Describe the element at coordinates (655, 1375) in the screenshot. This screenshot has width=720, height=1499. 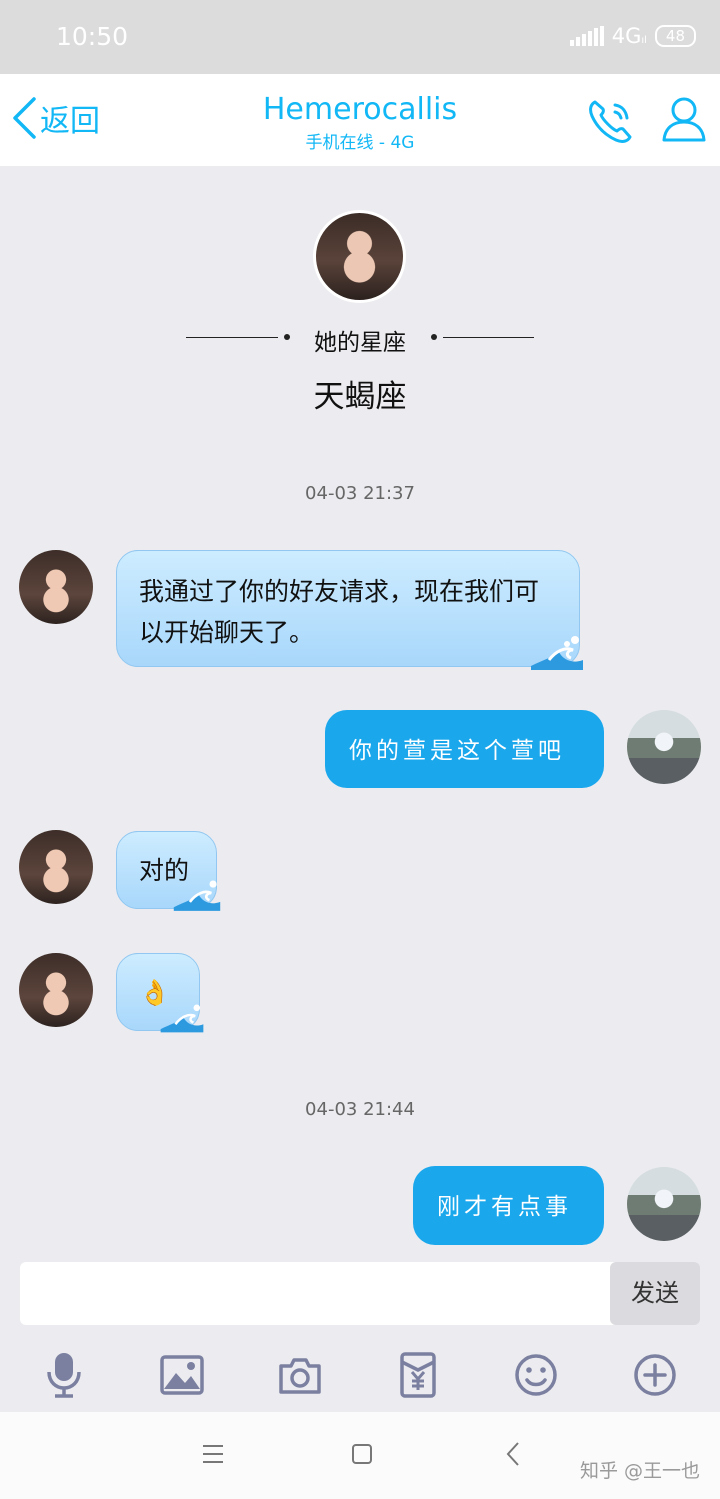
I see `plus-icon` at that location.